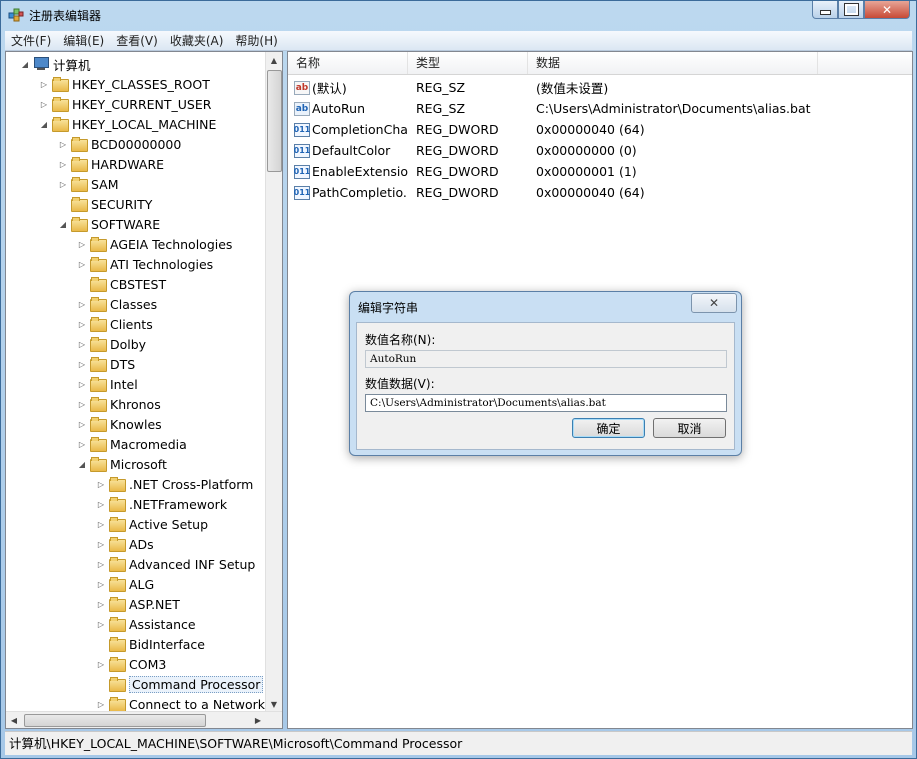 This screenshot has height=759, width=917. Describe the element at coordinates (714, 303) in the screenshot. I see `dialog-close-button: ✕` at that location.